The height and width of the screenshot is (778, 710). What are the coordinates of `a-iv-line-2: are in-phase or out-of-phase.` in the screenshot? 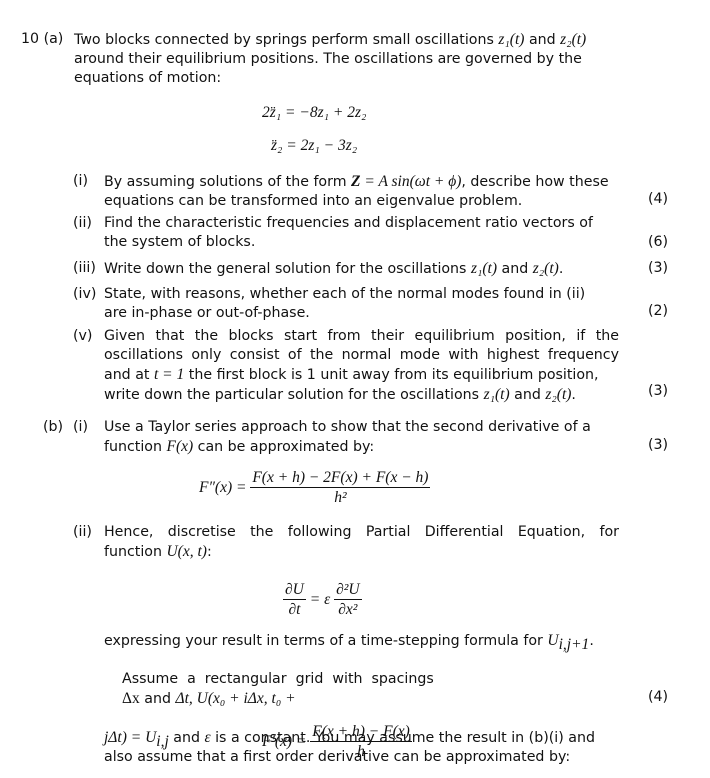 It's located at (207, 313).